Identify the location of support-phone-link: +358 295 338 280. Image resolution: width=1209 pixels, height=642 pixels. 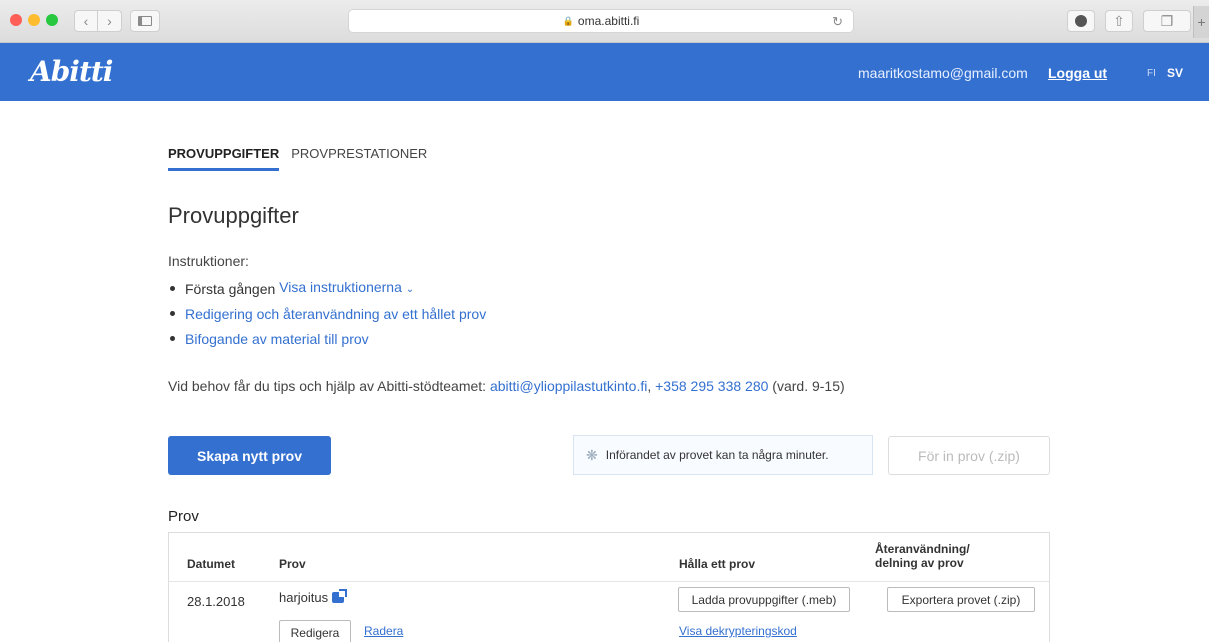
(711, 386).